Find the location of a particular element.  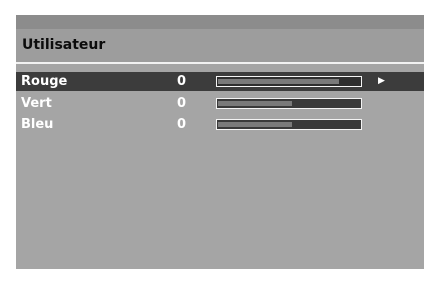

top-strip is located at coordinates (220, 22).